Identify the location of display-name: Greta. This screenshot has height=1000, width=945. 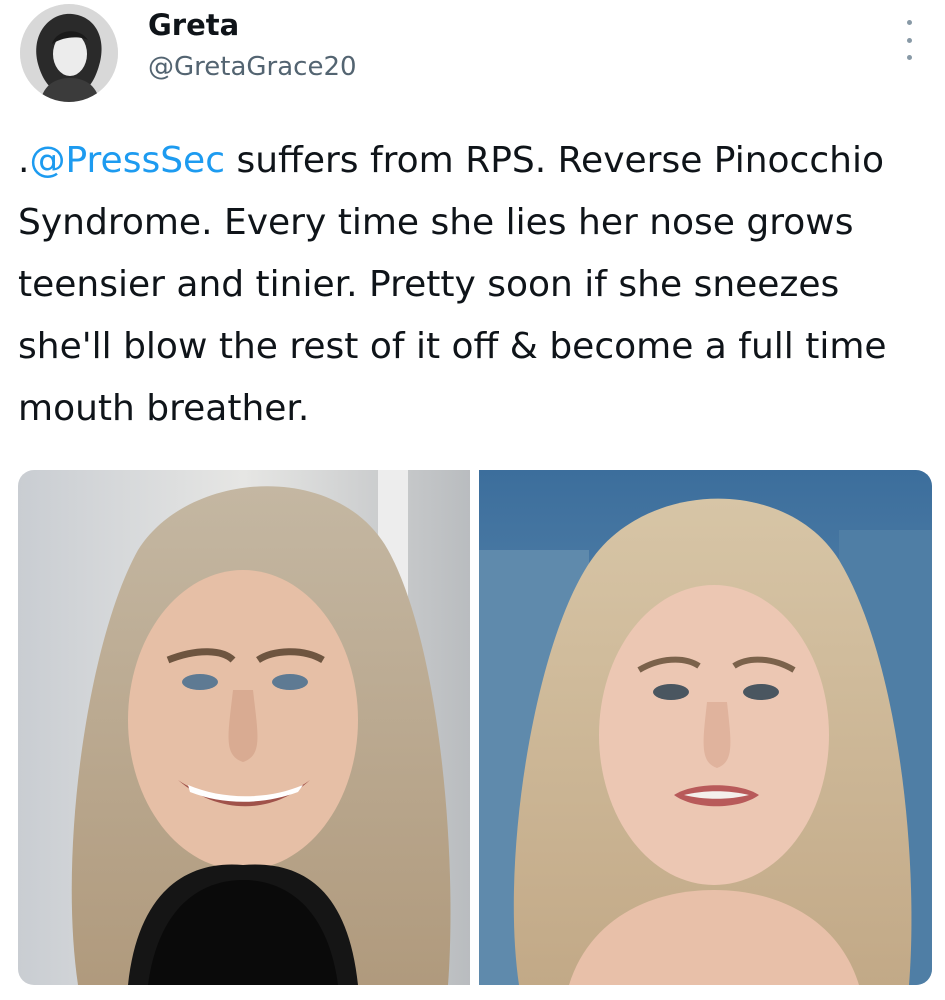
(193, 25).